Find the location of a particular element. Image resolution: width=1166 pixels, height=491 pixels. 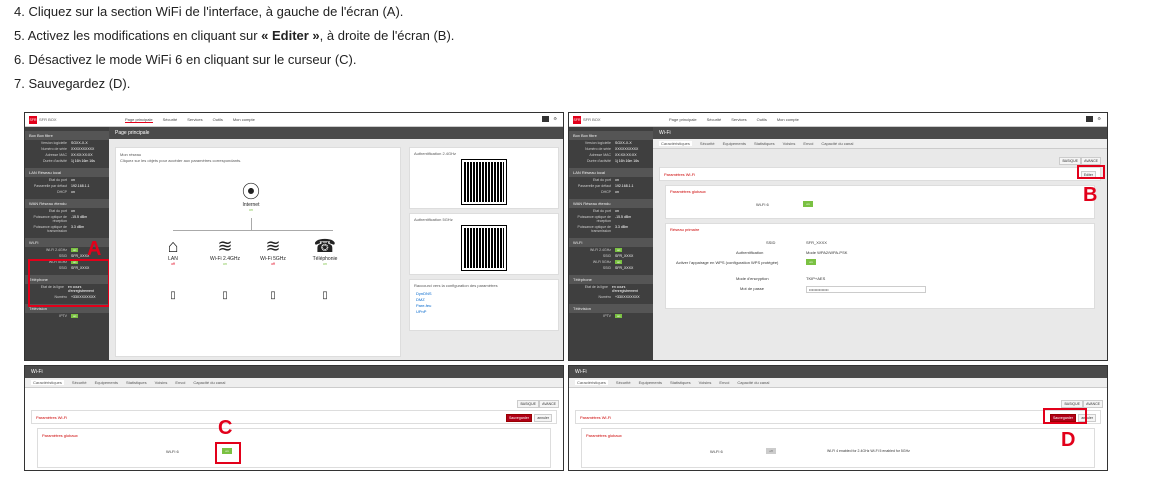

sidebar-wan-header: WAN Réseau étendu is located at coordinates (67, 203).